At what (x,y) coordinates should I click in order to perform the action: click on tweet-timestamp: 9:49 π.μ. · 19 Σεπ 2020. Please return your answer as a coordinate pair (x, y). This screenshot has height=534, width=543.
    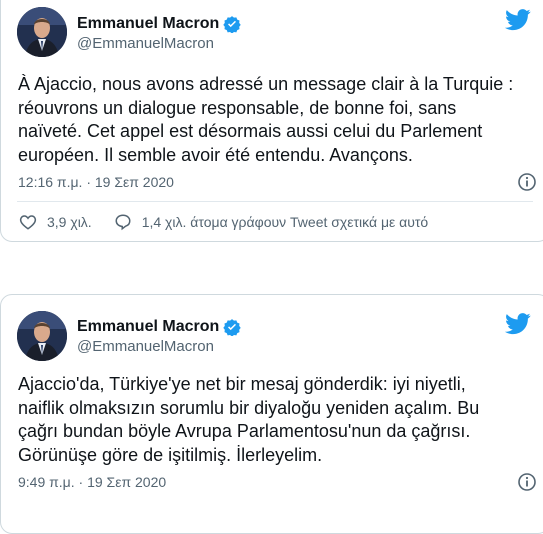
    Looking at the image, I should click on (92, 482).